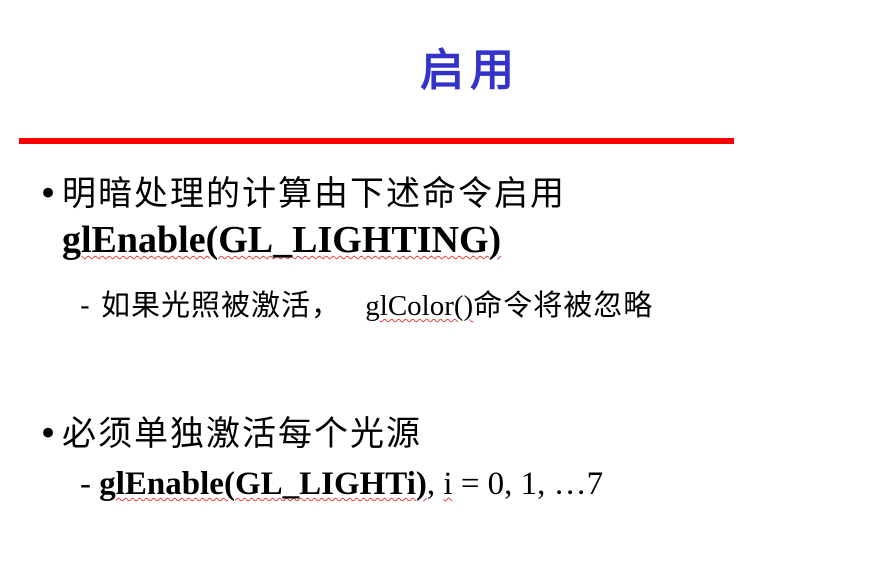  I want to click on gl-lighting-command: glEnable(GL_LIGHTING), so click(282, 240).